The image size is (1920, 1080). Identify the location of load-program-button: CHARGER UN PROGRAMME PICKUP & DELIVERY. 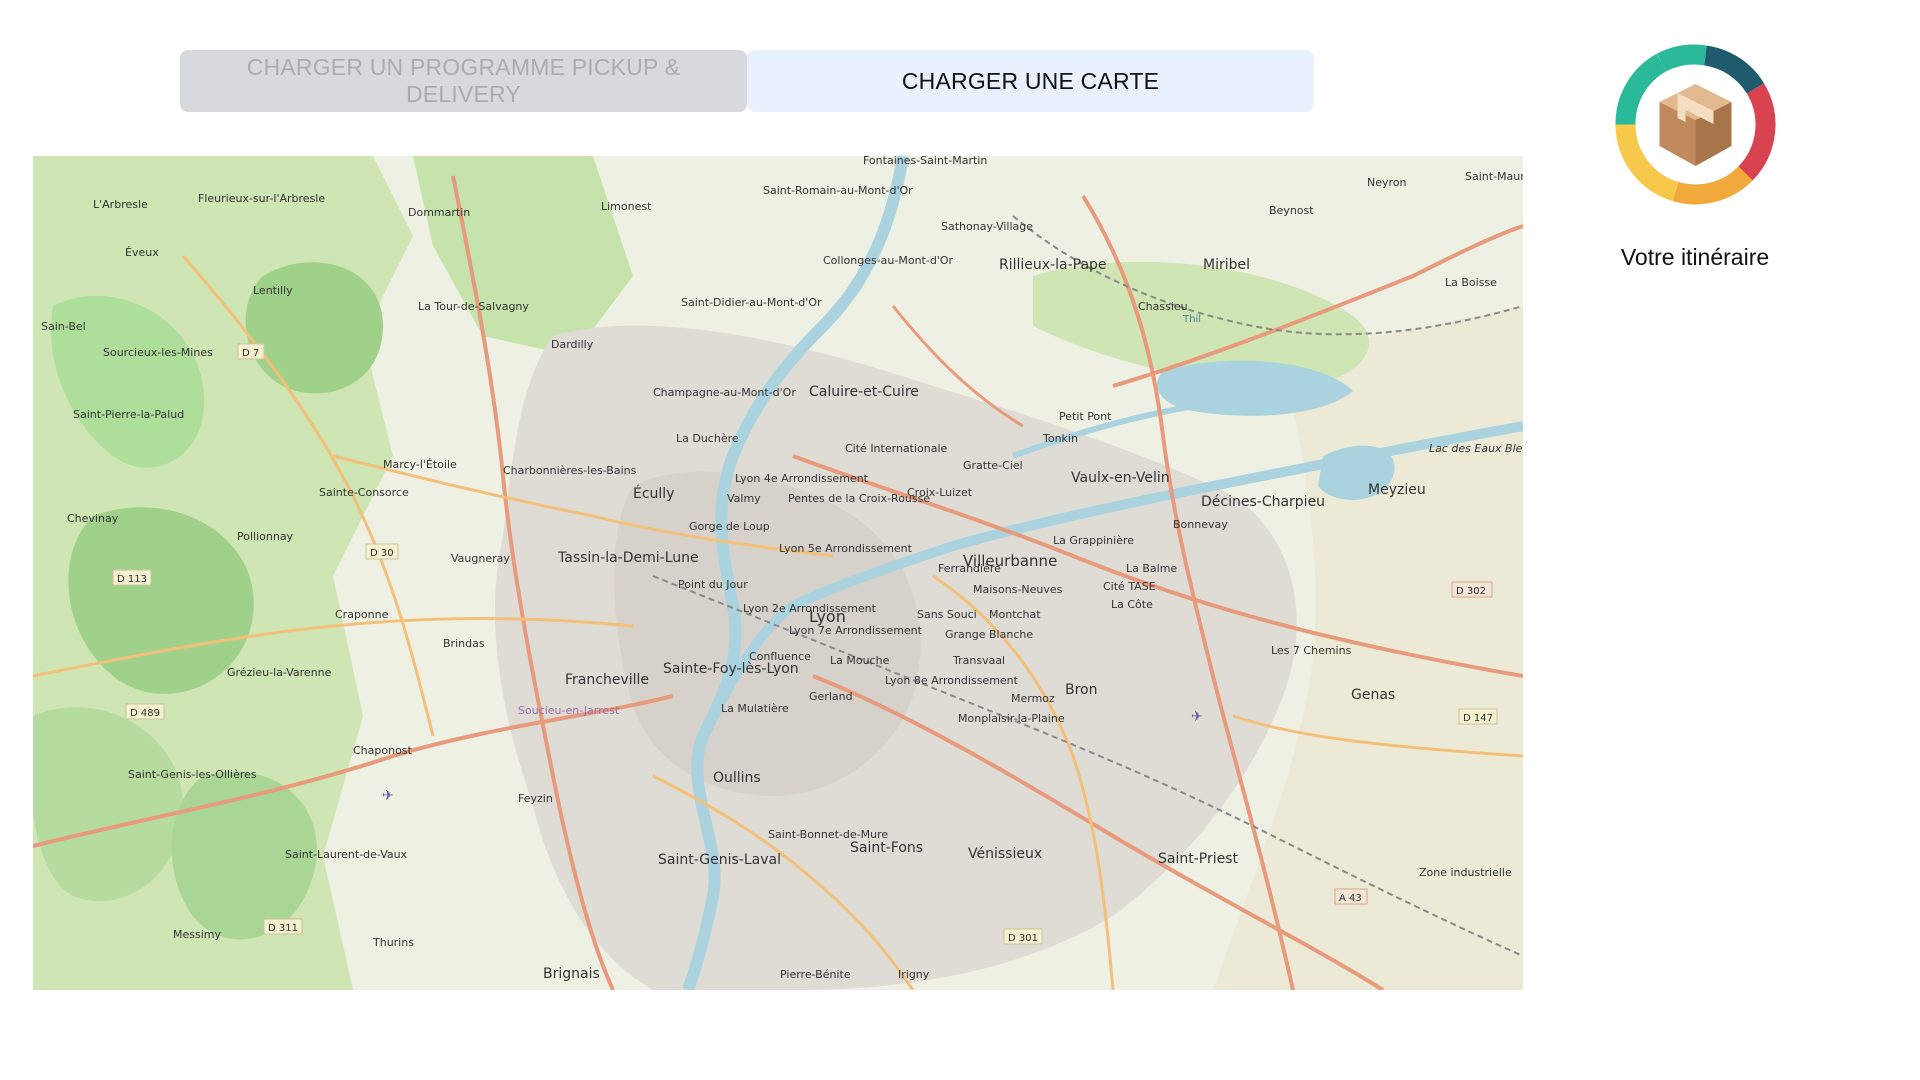
(463, 81).